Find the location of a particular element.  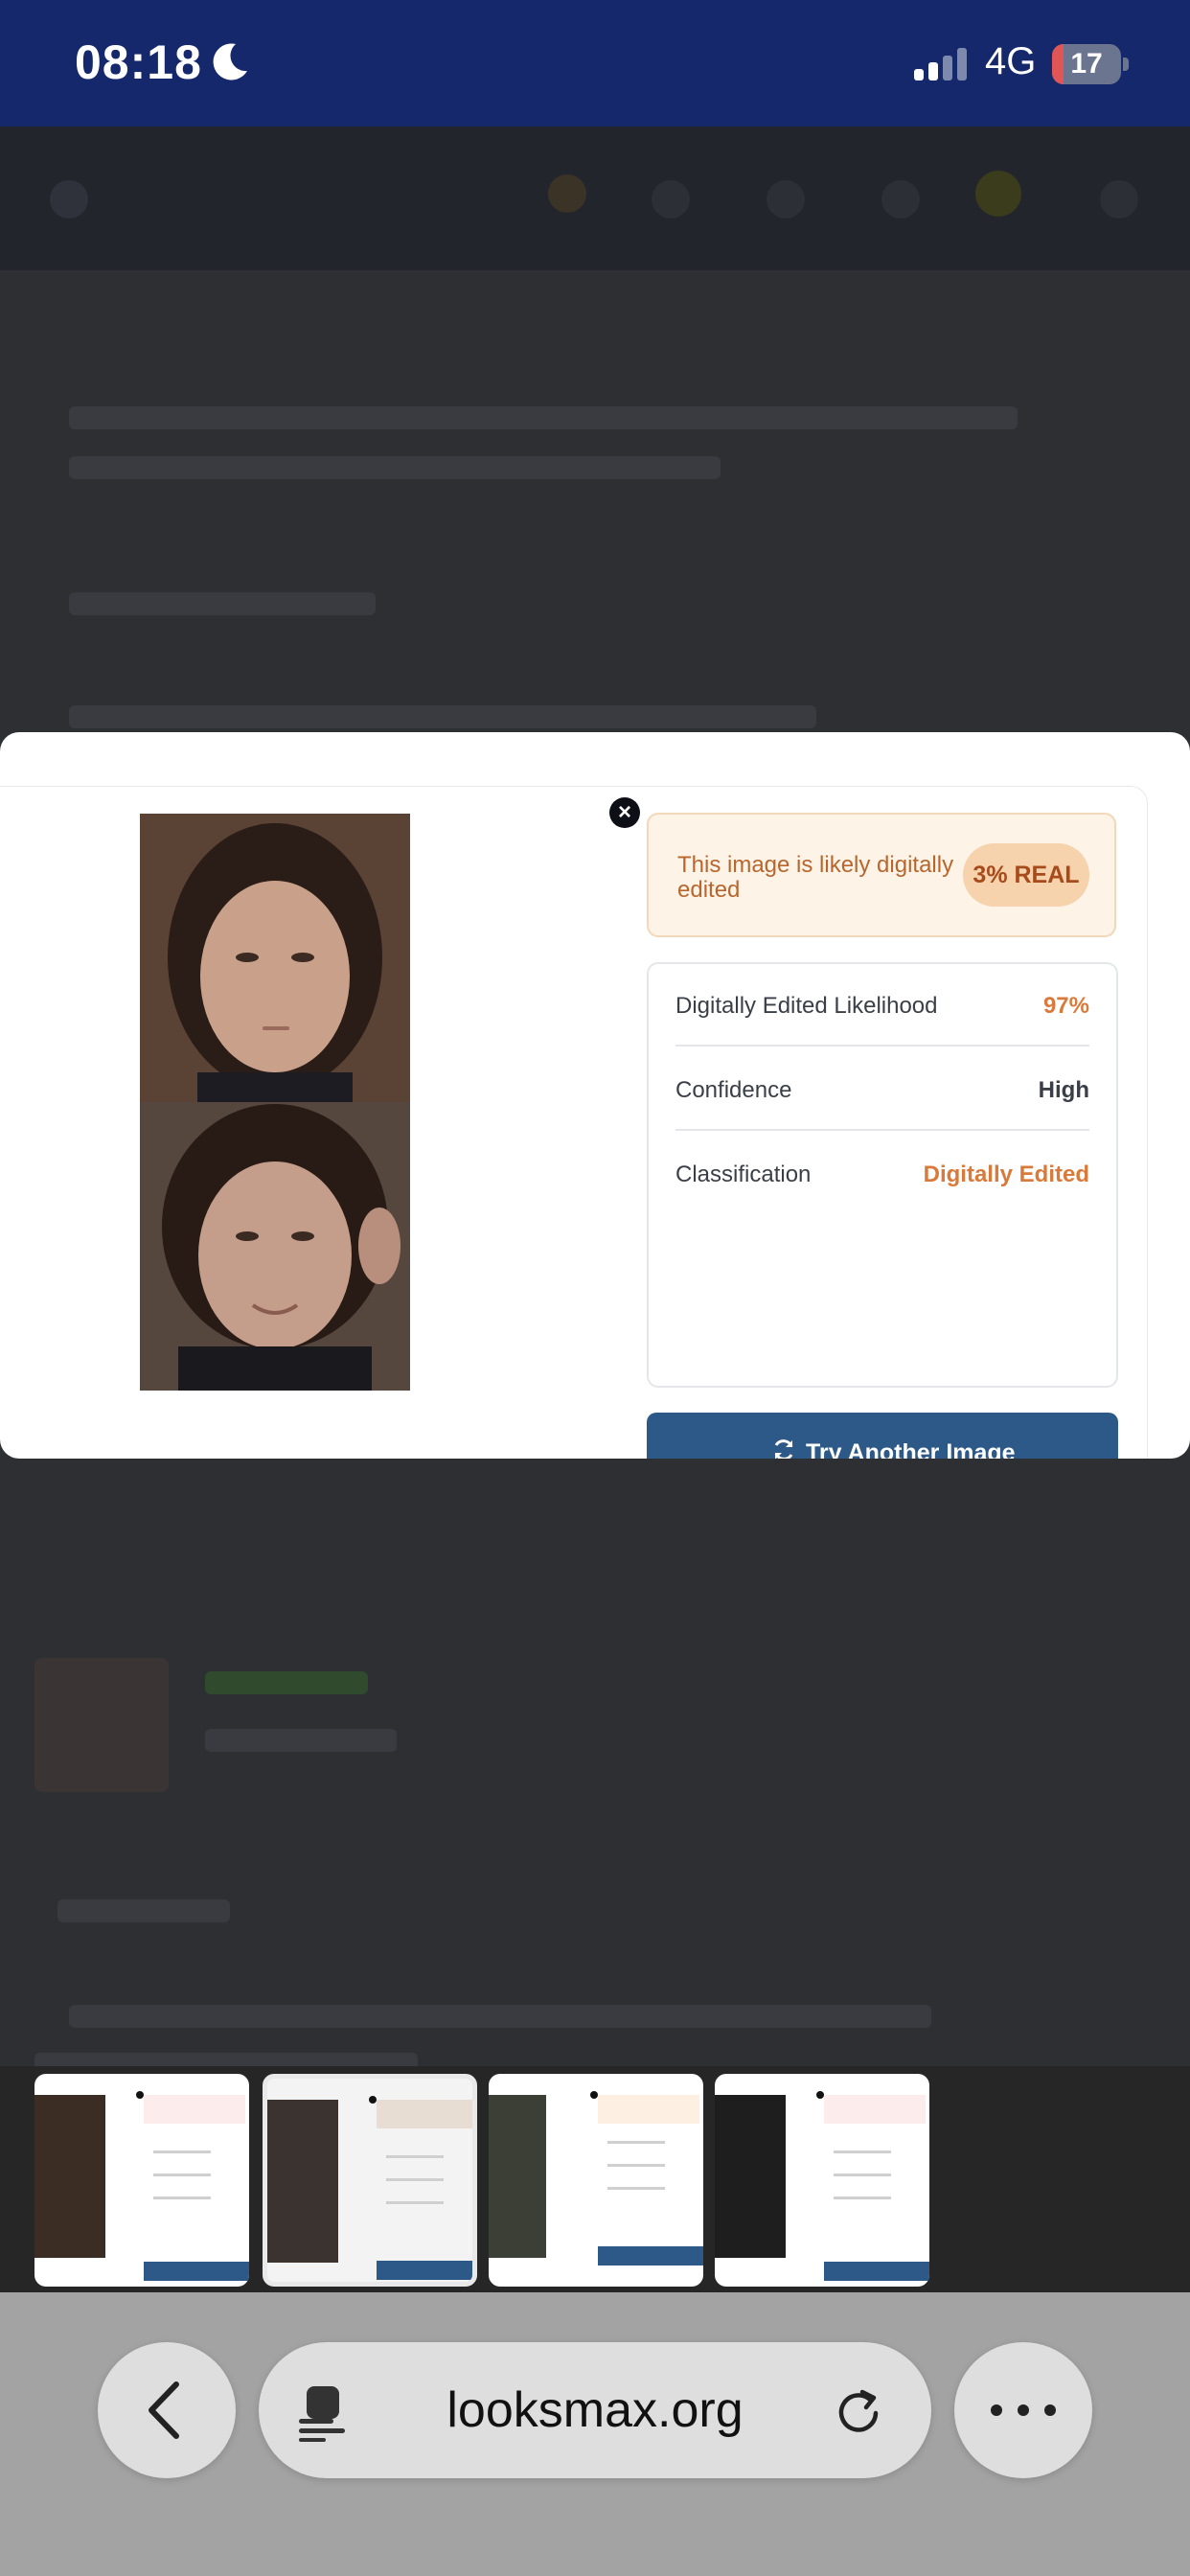

detail-row-likelihood: Digitally Edited Likelihood 97% is located at coordinates (882, 1005).